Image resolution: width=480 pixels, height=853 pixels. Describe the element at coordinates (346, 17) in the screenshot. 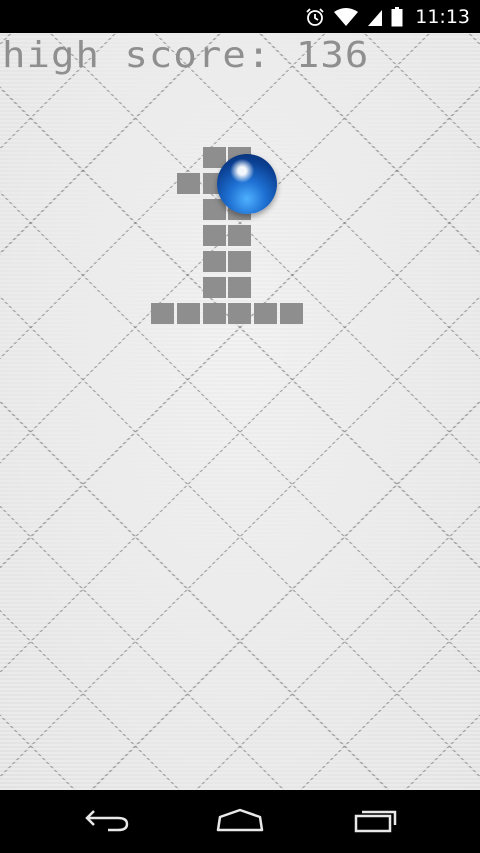

I see `wifi-icon` at that location.